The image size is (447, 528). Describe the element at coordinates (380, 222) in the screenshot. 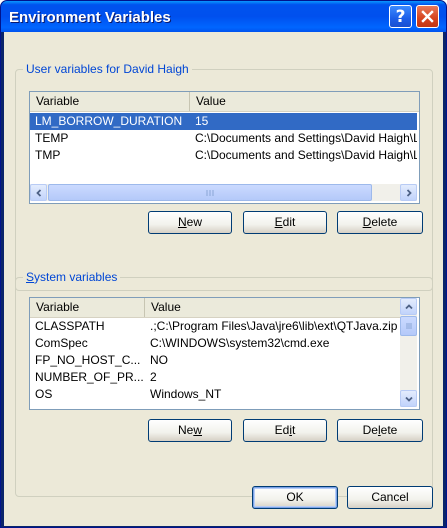

I see `user-delete-button: Delete` at that location.